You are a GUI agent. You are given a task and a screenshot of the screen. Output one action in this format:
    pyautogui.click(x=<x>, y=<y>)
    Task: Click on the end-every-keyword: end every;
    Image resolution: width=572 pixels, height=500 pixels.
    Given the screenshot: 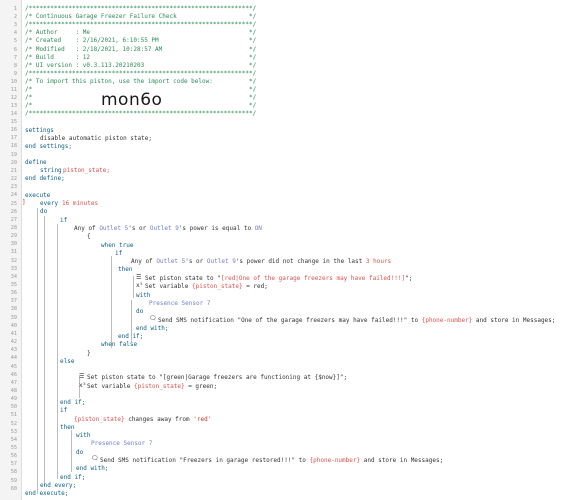 What is the action you would take?
    pyautogui.click(x=58, y=485)
    